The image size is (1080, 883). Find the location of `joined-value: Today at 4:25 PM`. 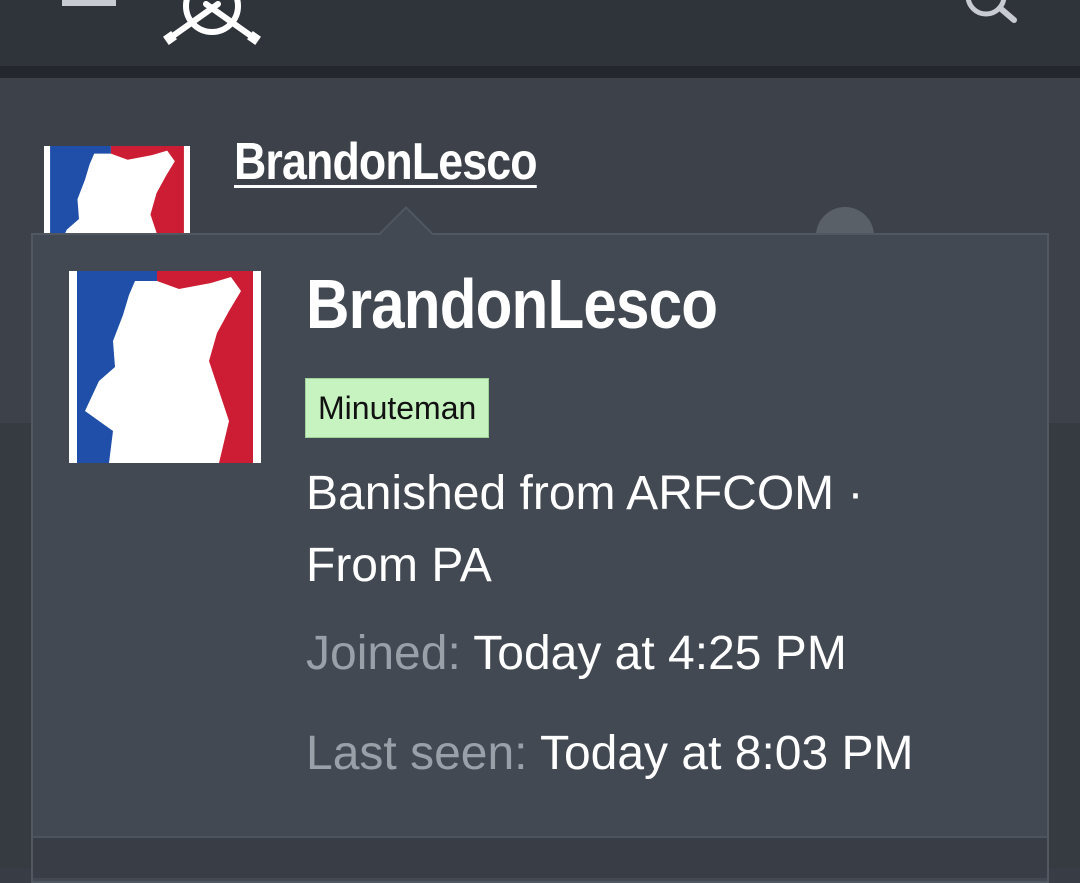

joined-value: Today at 4:25 PM is located at coordinates (660, 653).